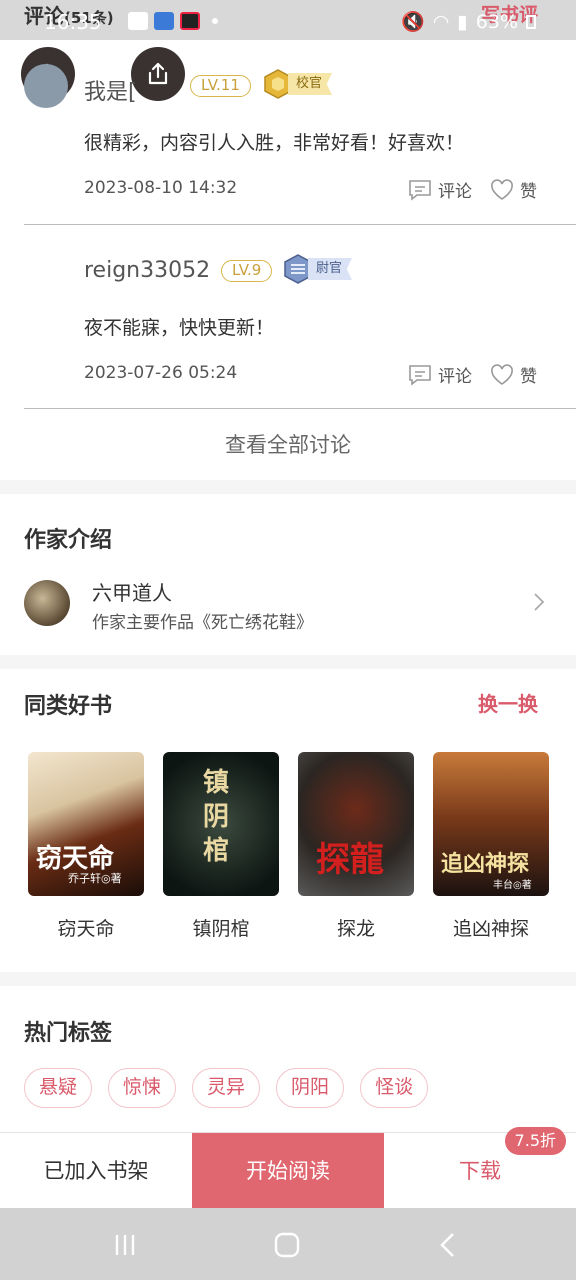 The height and width of the screenshot is (1280, 576). I want to click on comment-username: 我是[, so click(110, 90).